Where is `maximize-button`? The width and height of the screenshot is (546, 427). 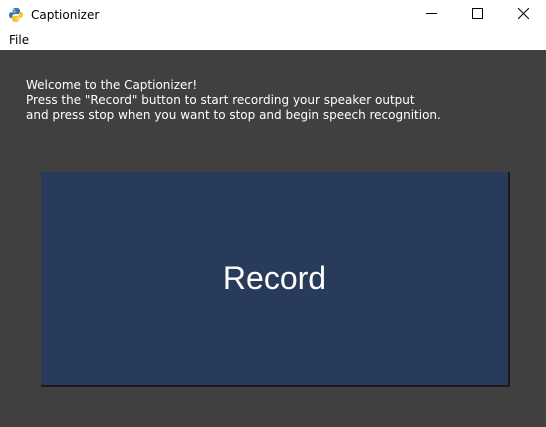
maximize-button is located at coordinates (477, 15).